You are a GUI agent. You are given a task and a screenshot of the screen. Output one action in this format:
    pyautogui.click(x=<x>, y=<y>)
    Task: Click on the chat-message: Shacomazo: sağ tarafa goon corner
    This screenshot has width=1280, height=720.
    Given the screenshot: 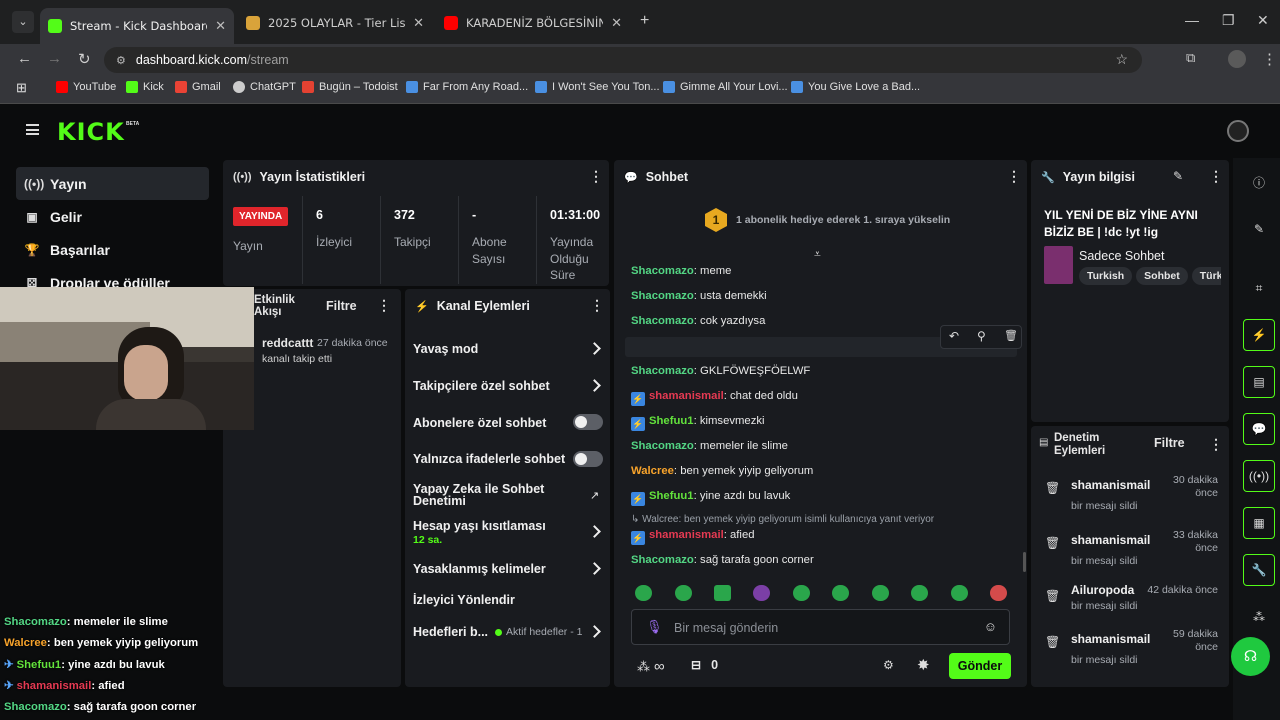 What is the action you would take?
    pyautogui.click(x=722, y=560)
    